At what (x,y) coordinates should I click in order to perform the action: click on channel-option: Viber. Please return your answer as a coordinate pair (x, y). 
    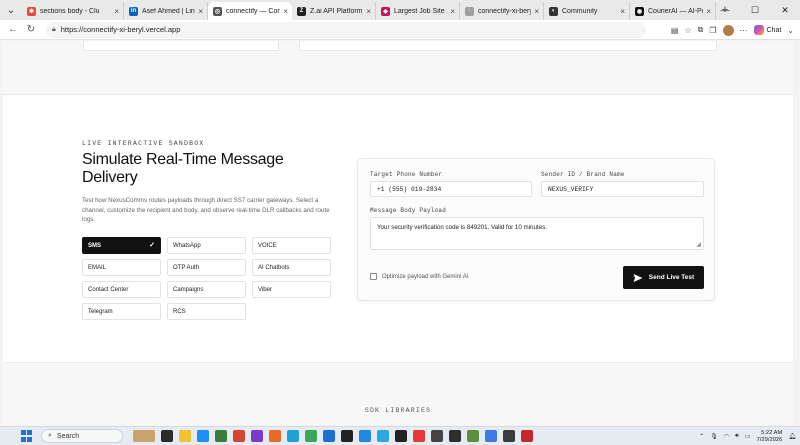
    Looking at the image, I should click on (291, 289).